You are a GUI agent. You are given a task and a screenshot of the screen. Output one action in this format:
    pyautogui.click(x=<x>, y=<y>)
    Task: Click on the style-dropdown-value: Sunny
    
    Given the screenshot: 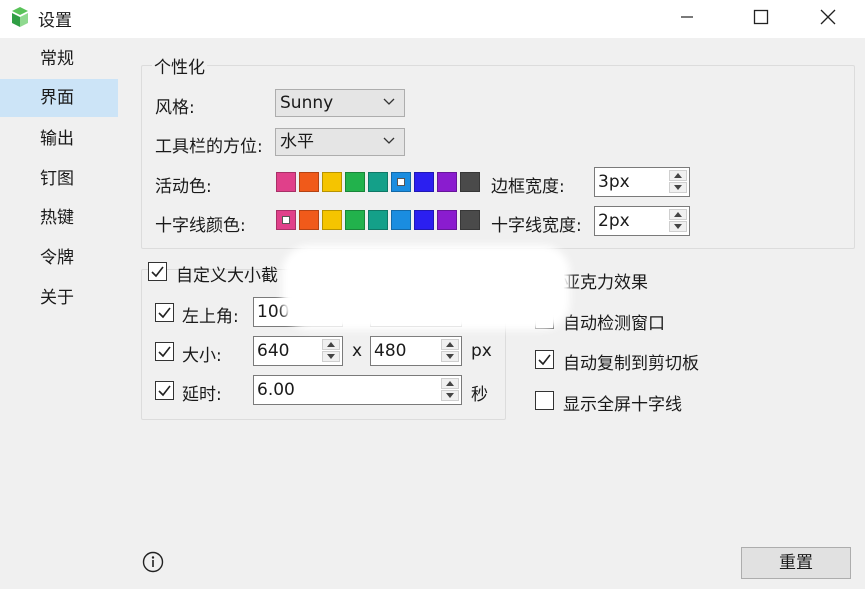 What is the action you would take?
    pyautogui.click(x=307, y=103)
    